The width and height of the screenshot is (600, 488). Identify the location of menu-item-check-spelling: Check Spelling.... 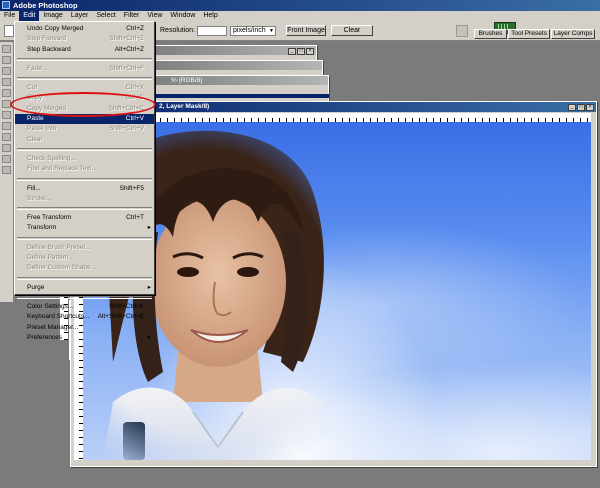
(84, 159).